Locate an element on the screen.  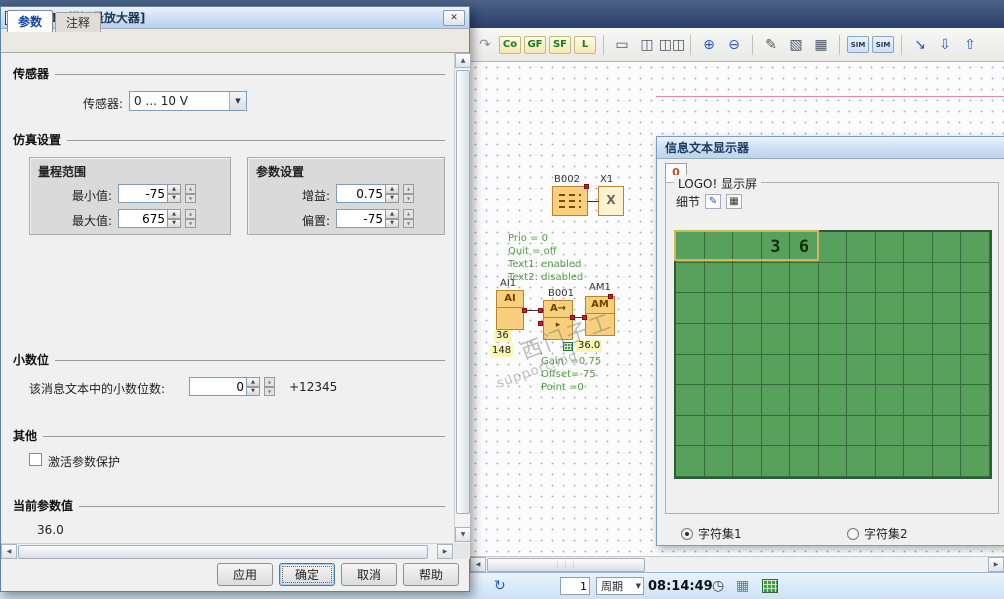
dialog-horizontal-scrollbar: ◀ ▶ is located at coordinates (227, 551).